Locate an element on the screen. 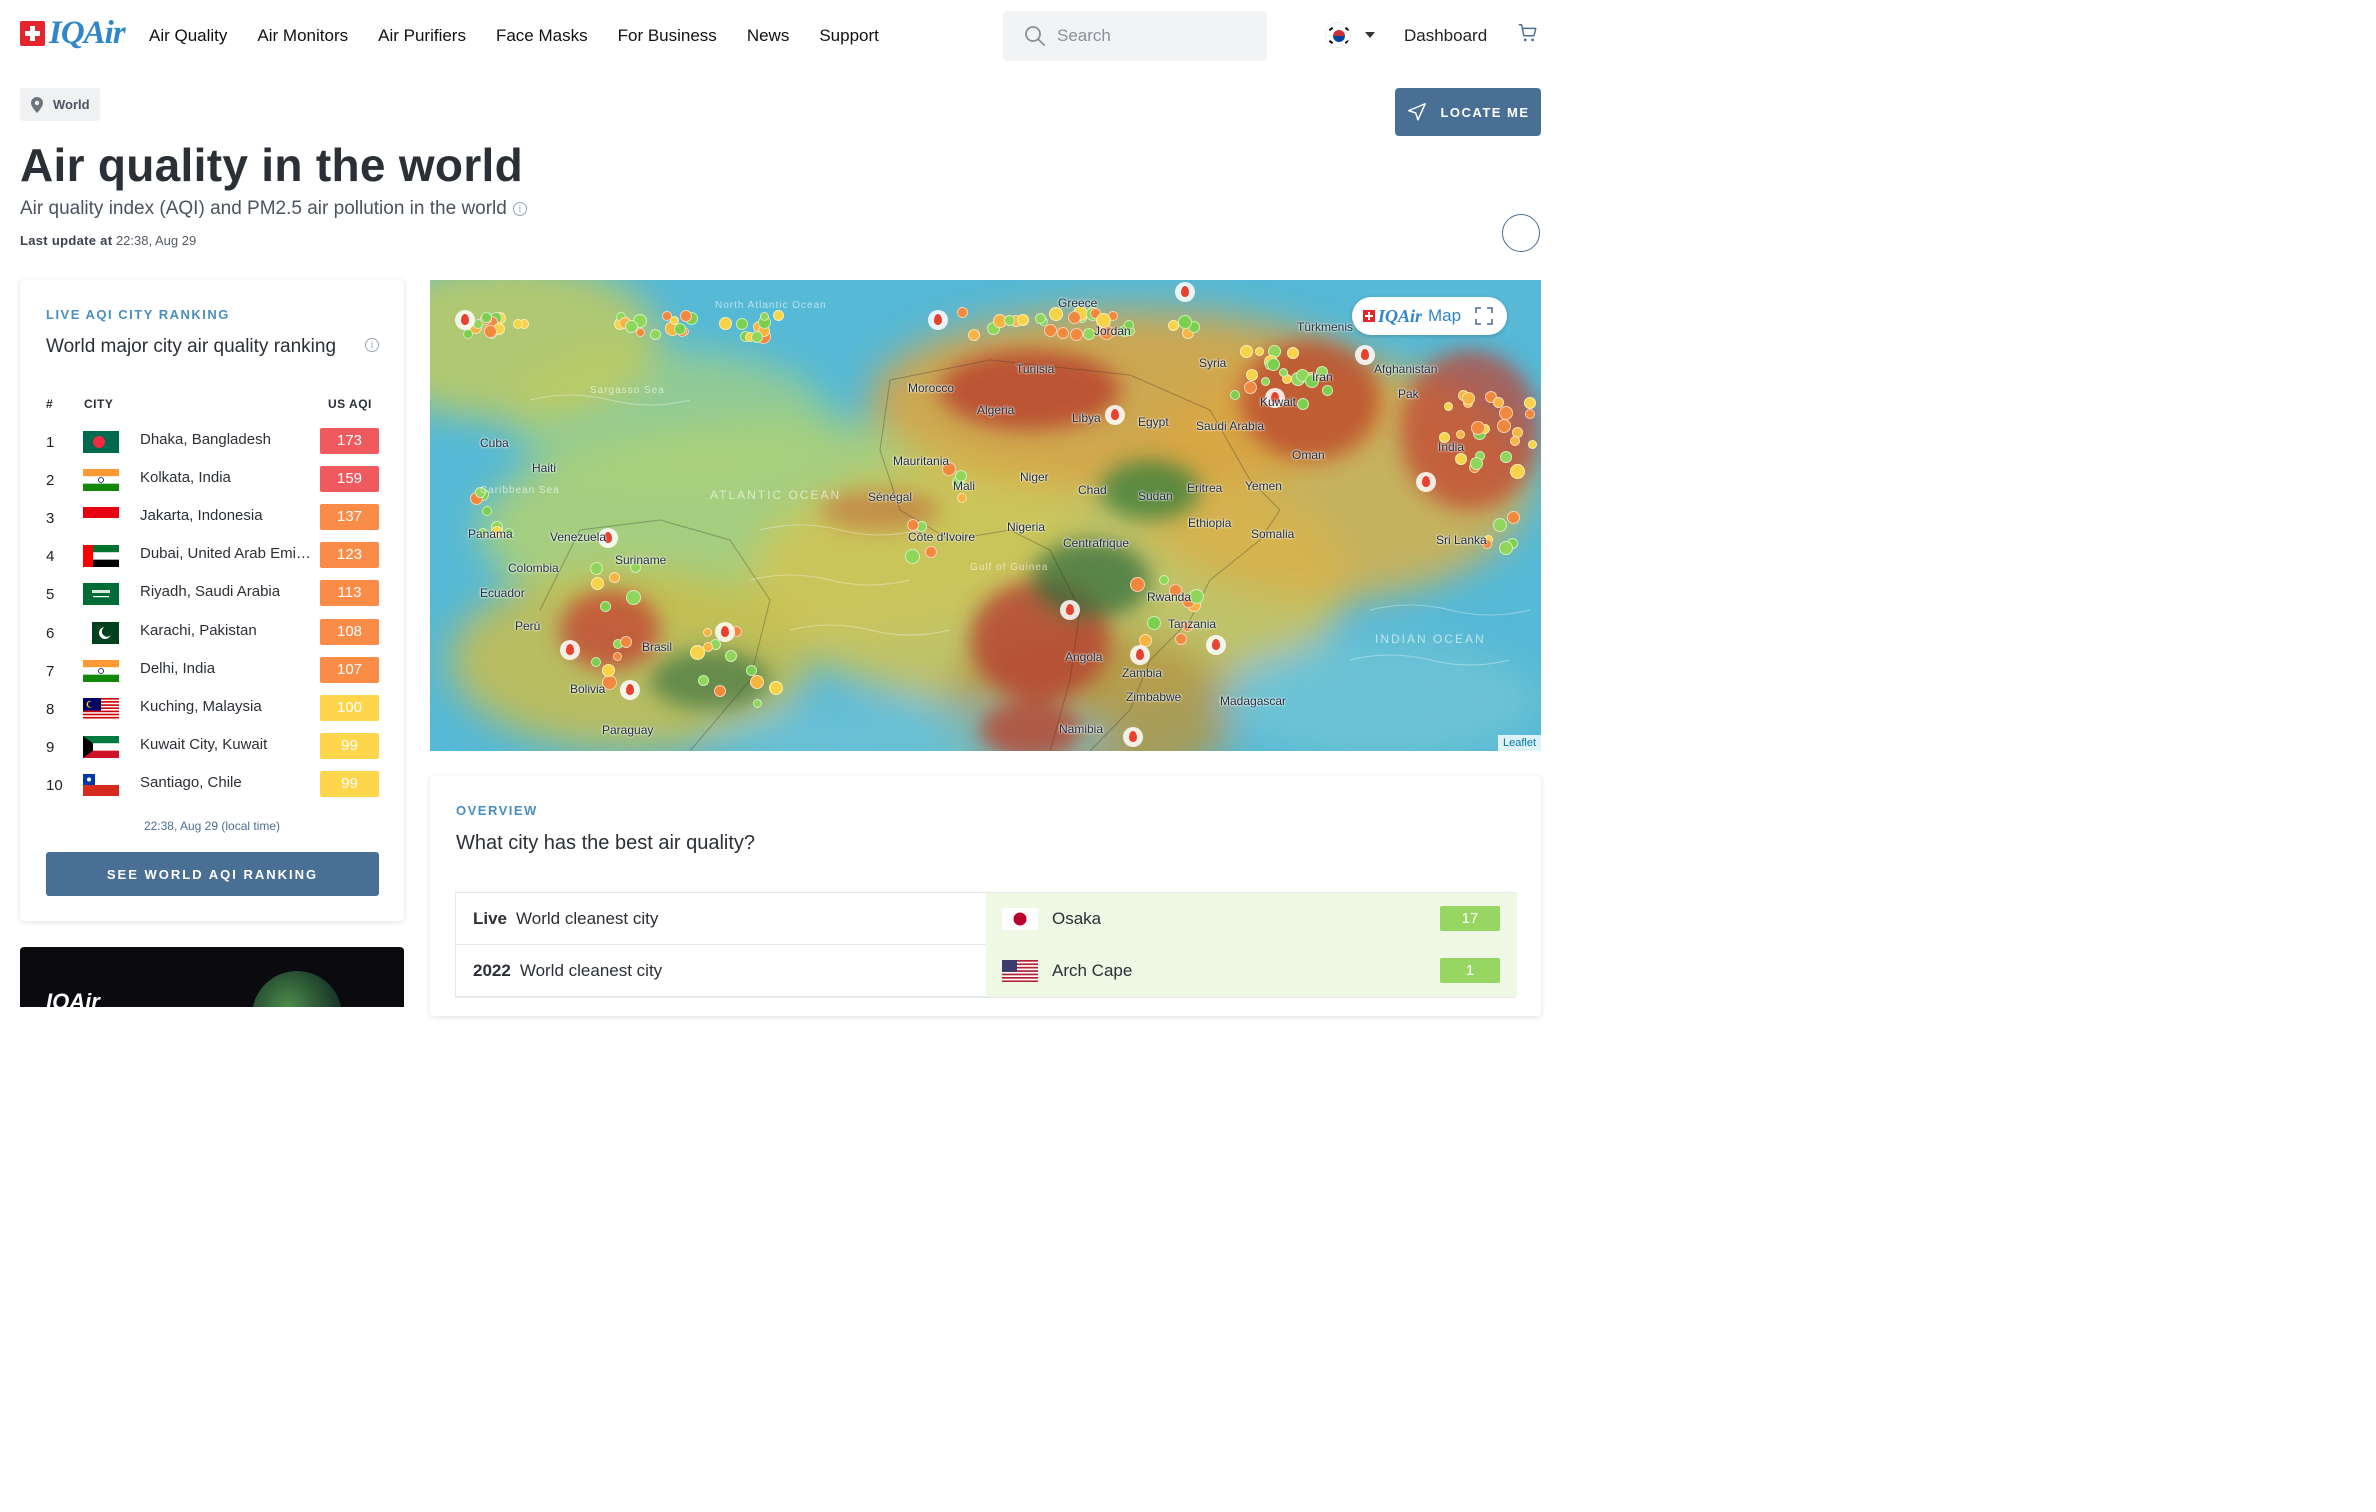 The height and width of the screenshot is (1512, 2376). see-world-ranking-button: SEE WORLD AQI RANKING is located at coordinates (212, 874).